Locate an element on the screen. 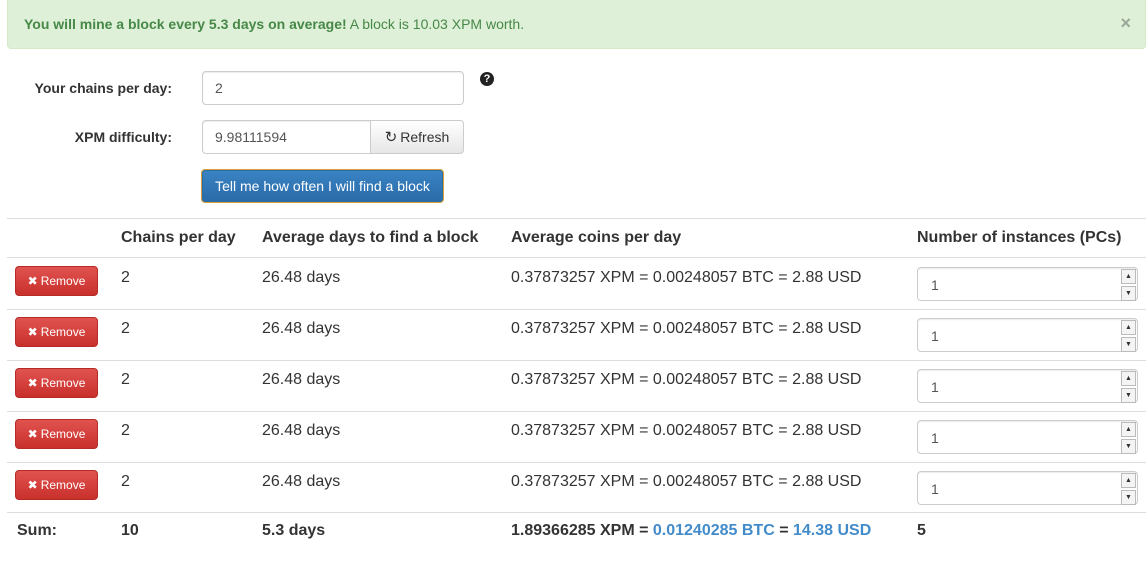 The height and width of the screenshot is (565, 1146). help-icon: ? is located at coordinates (487, 79).